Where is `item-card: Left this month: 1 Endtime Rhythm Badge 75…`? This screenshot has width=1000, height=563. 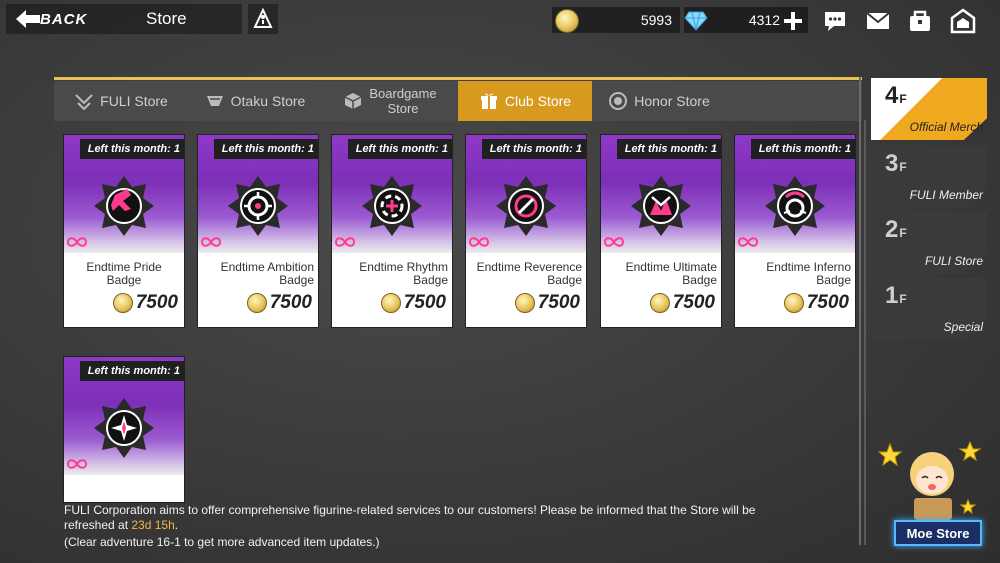 item-card: Left this month: 1 Endtime Rhythm Badge 75… is located at coordinates (392, 231).